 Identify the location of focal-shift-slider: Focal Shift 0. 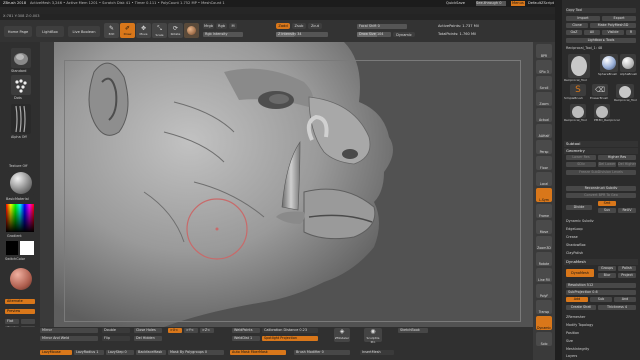
(382, 26).